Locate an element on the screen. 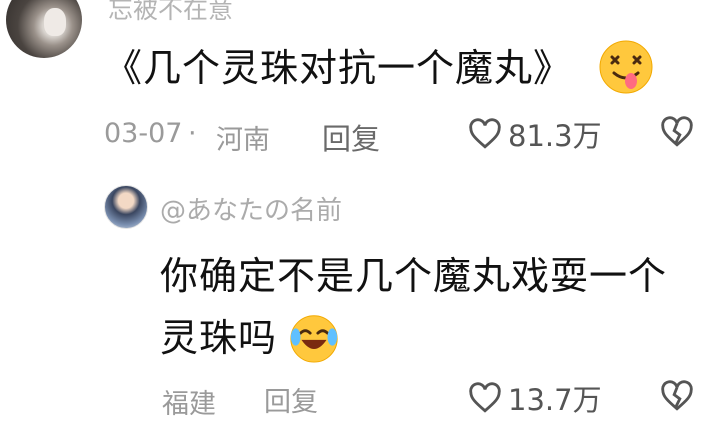 This screenshot has height=421, width=720. commenter-avatar is located at coordinates (44, 29).